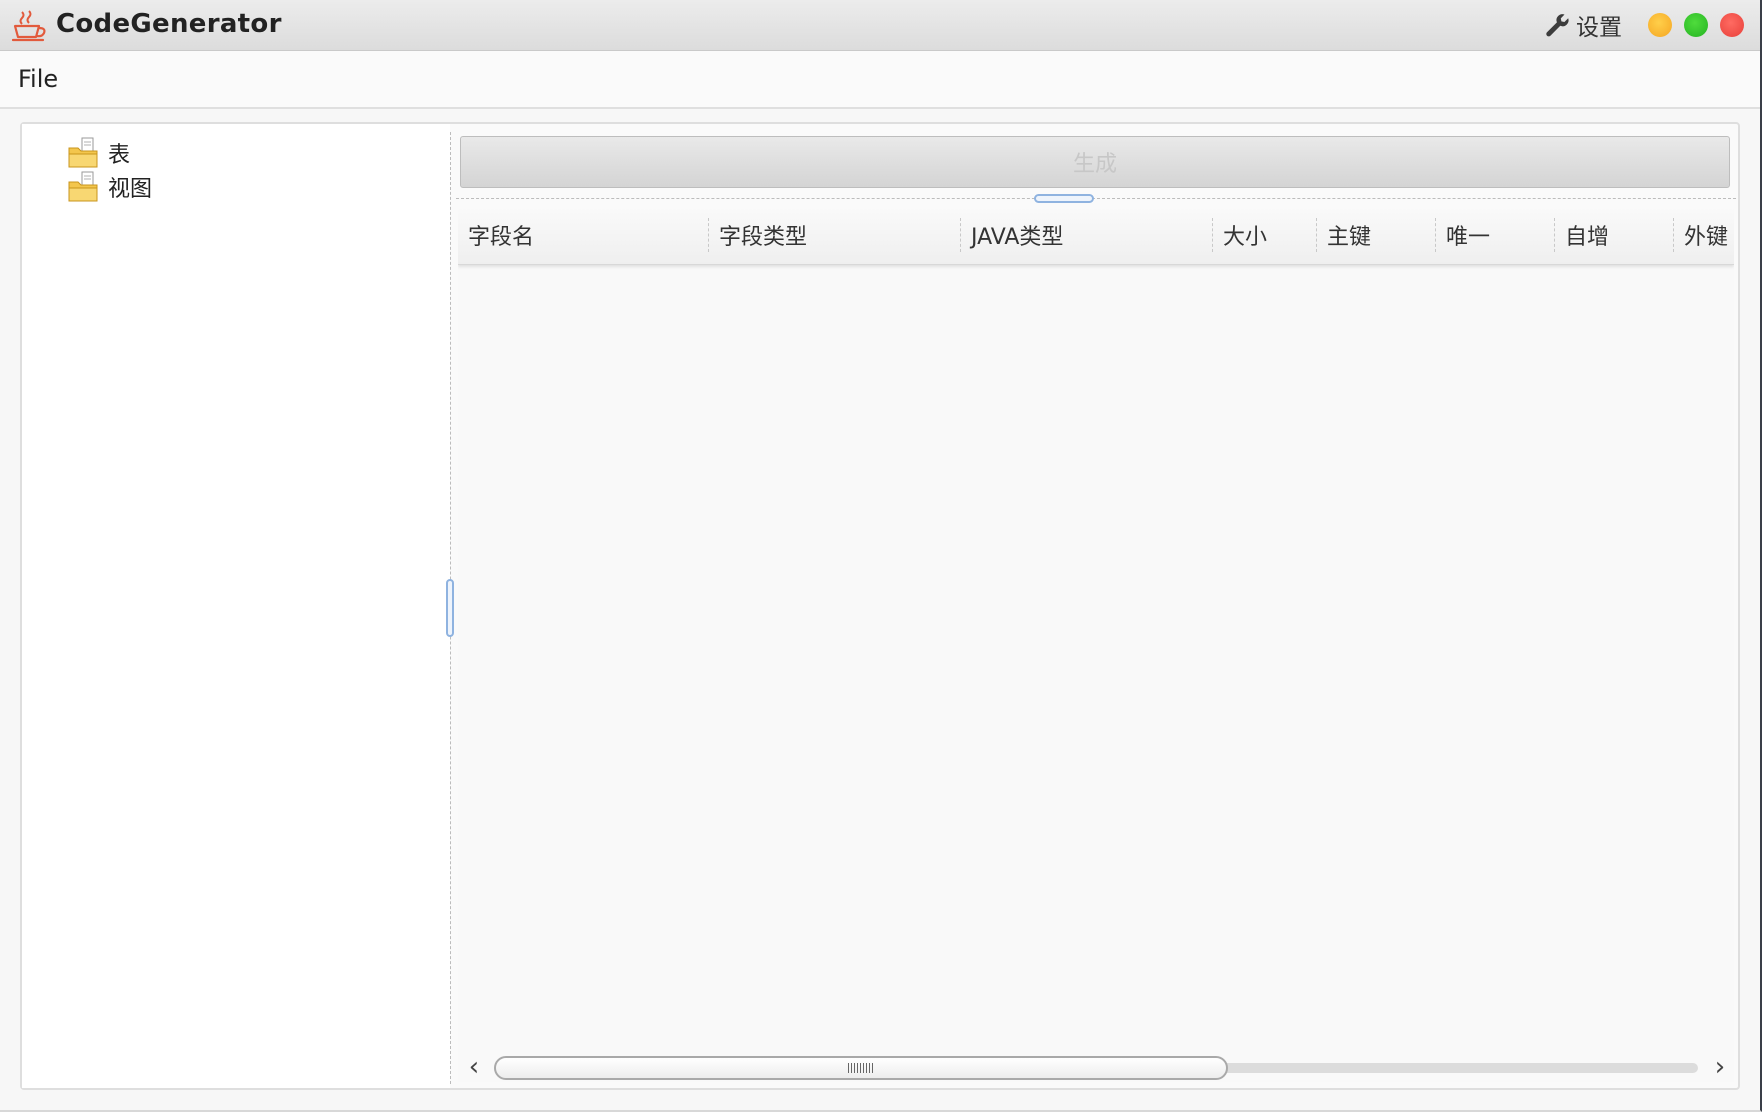 The width and height of the screenshot is (1762, 1112). I want to click on settings-button: 设置, so click(1583, 25).